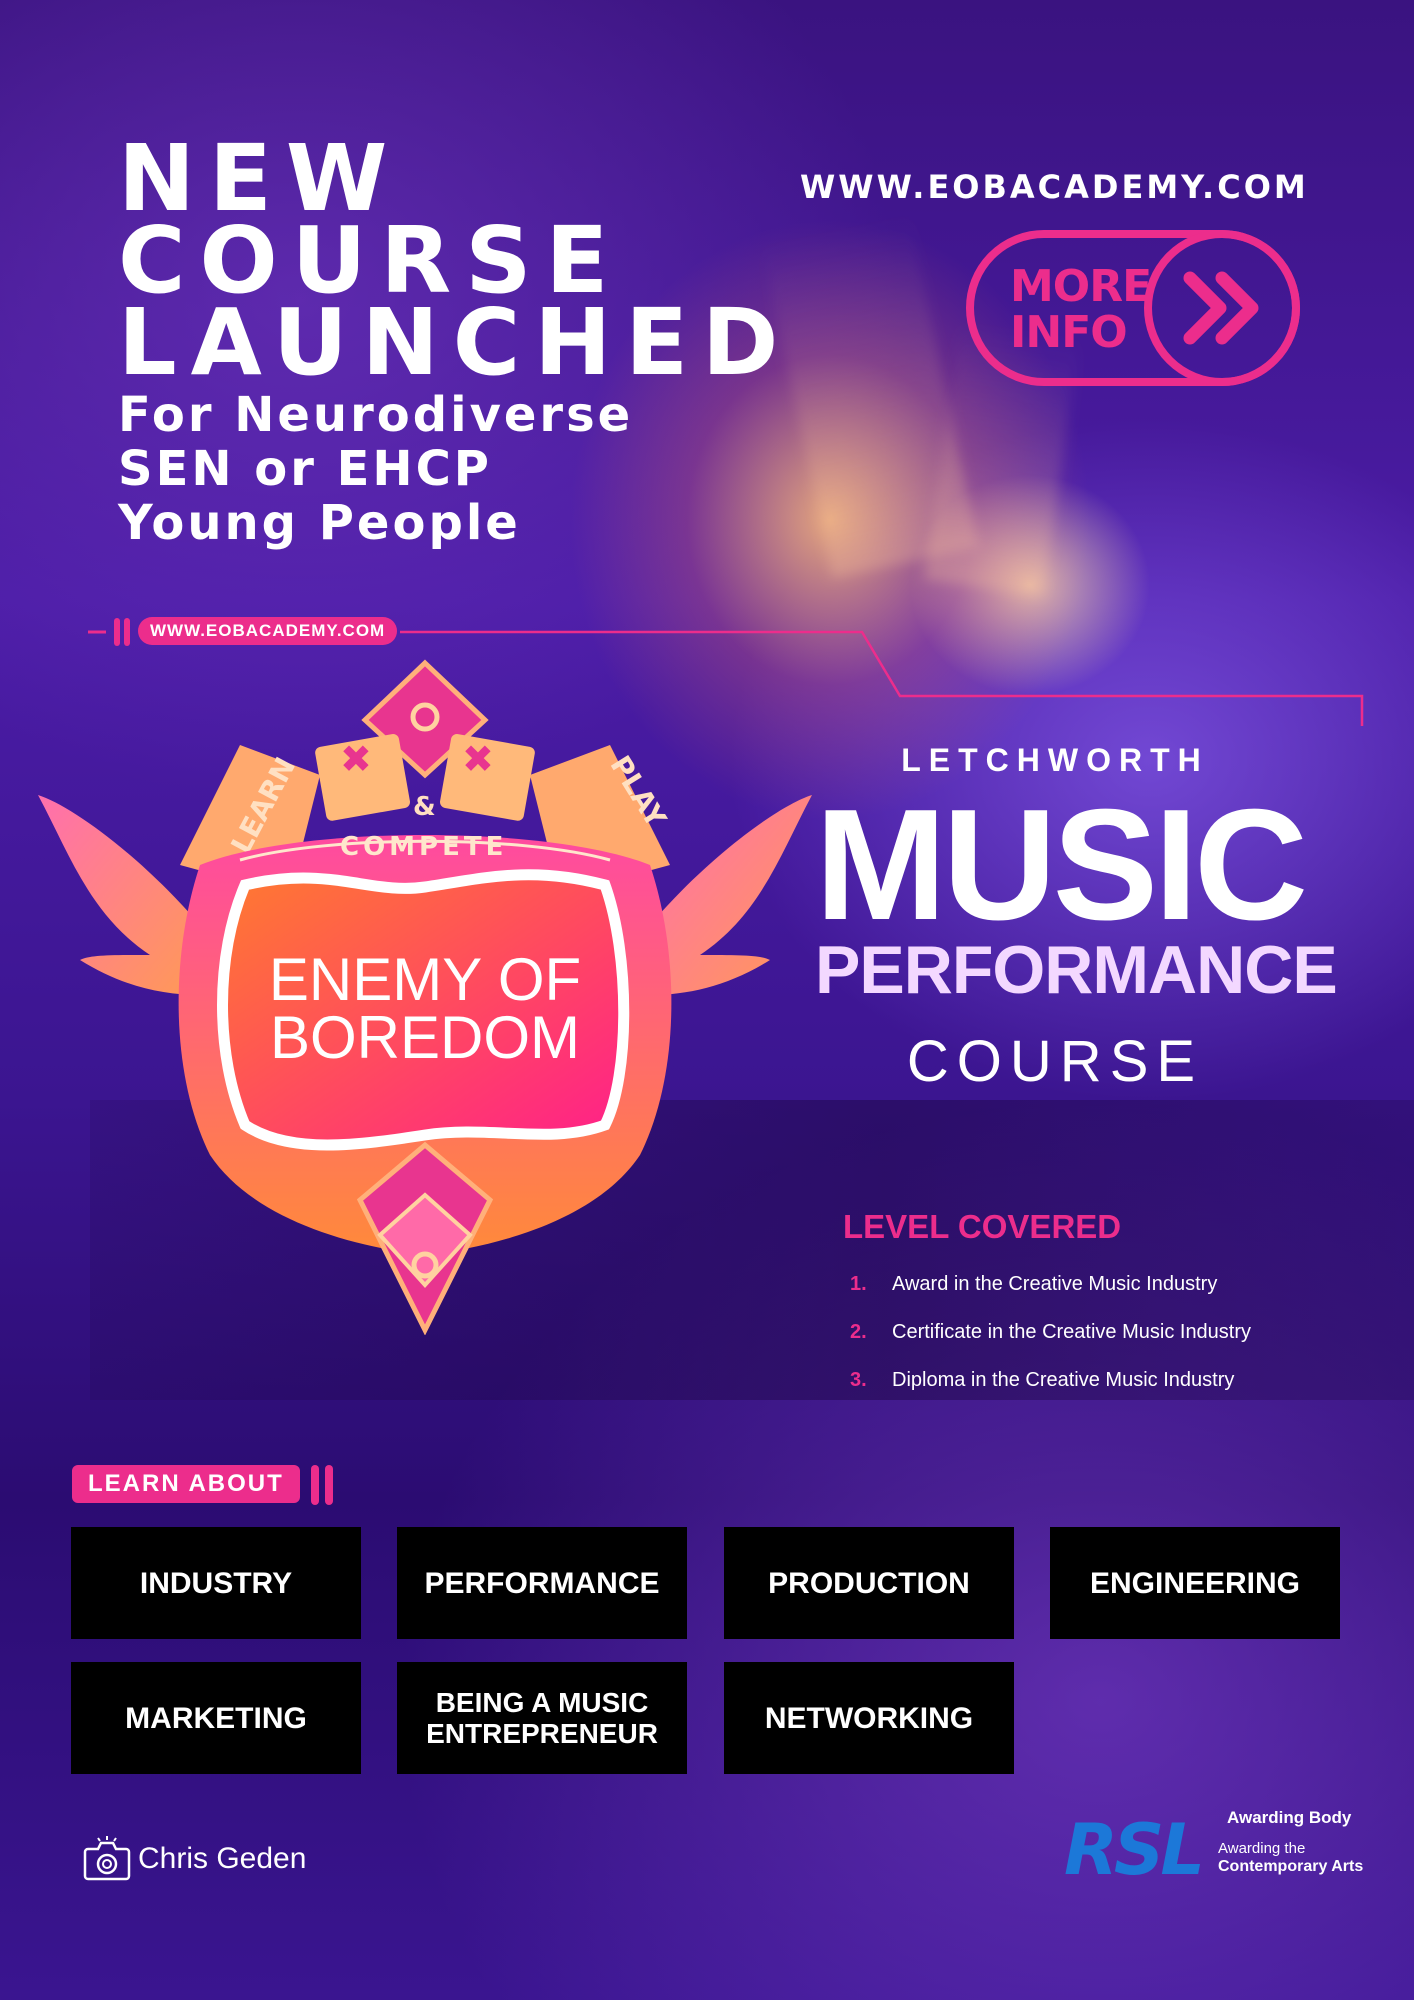  Describe the element at coordinates (869, 1718) in the screenshot. I see `topic-tile-networking: NETWORKING` at that location.